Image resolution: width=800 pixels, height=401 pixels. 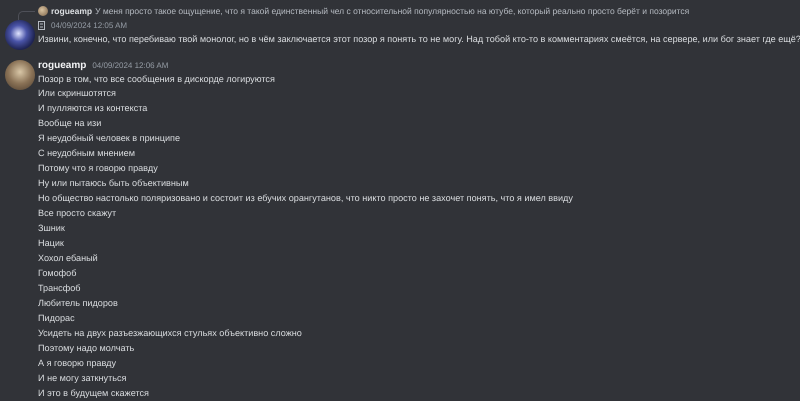 What do you see at coordinates (57, 318) in the screenshot?
I see `message-text: Пидорас` at bounding box center [57, 318].